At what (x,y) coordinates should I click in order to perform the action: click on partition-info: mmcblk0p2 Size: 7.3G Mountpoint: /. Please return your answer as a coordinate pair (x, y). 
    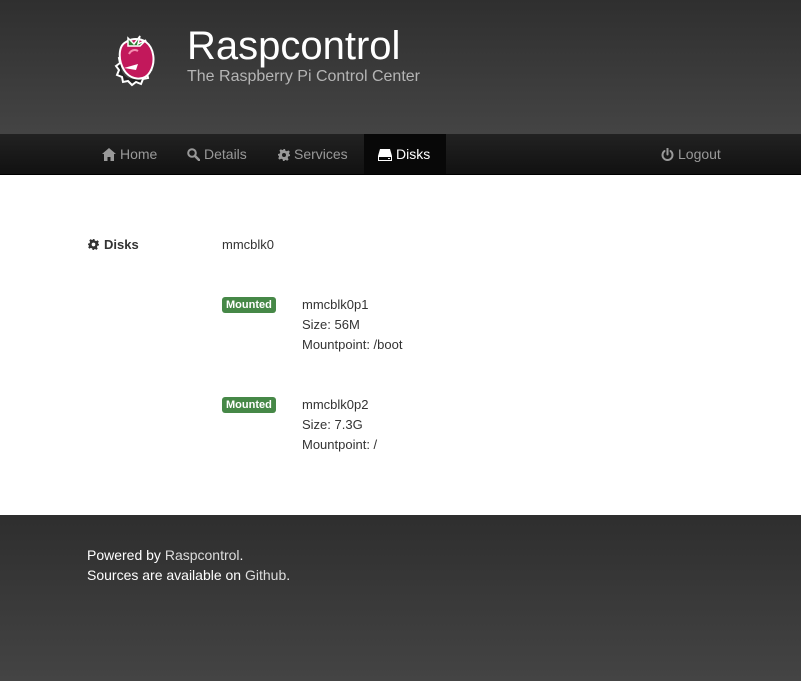
    Looking at the image, I should click on (339, 425).